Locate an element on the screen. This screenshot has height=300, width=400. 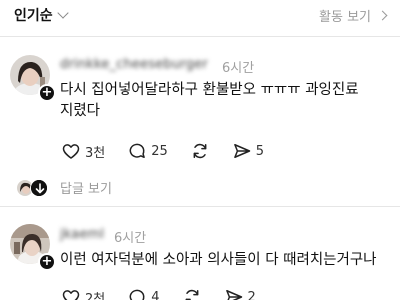
top-bar: 인기순 활동 보기 is located at coordinates (200, 18).